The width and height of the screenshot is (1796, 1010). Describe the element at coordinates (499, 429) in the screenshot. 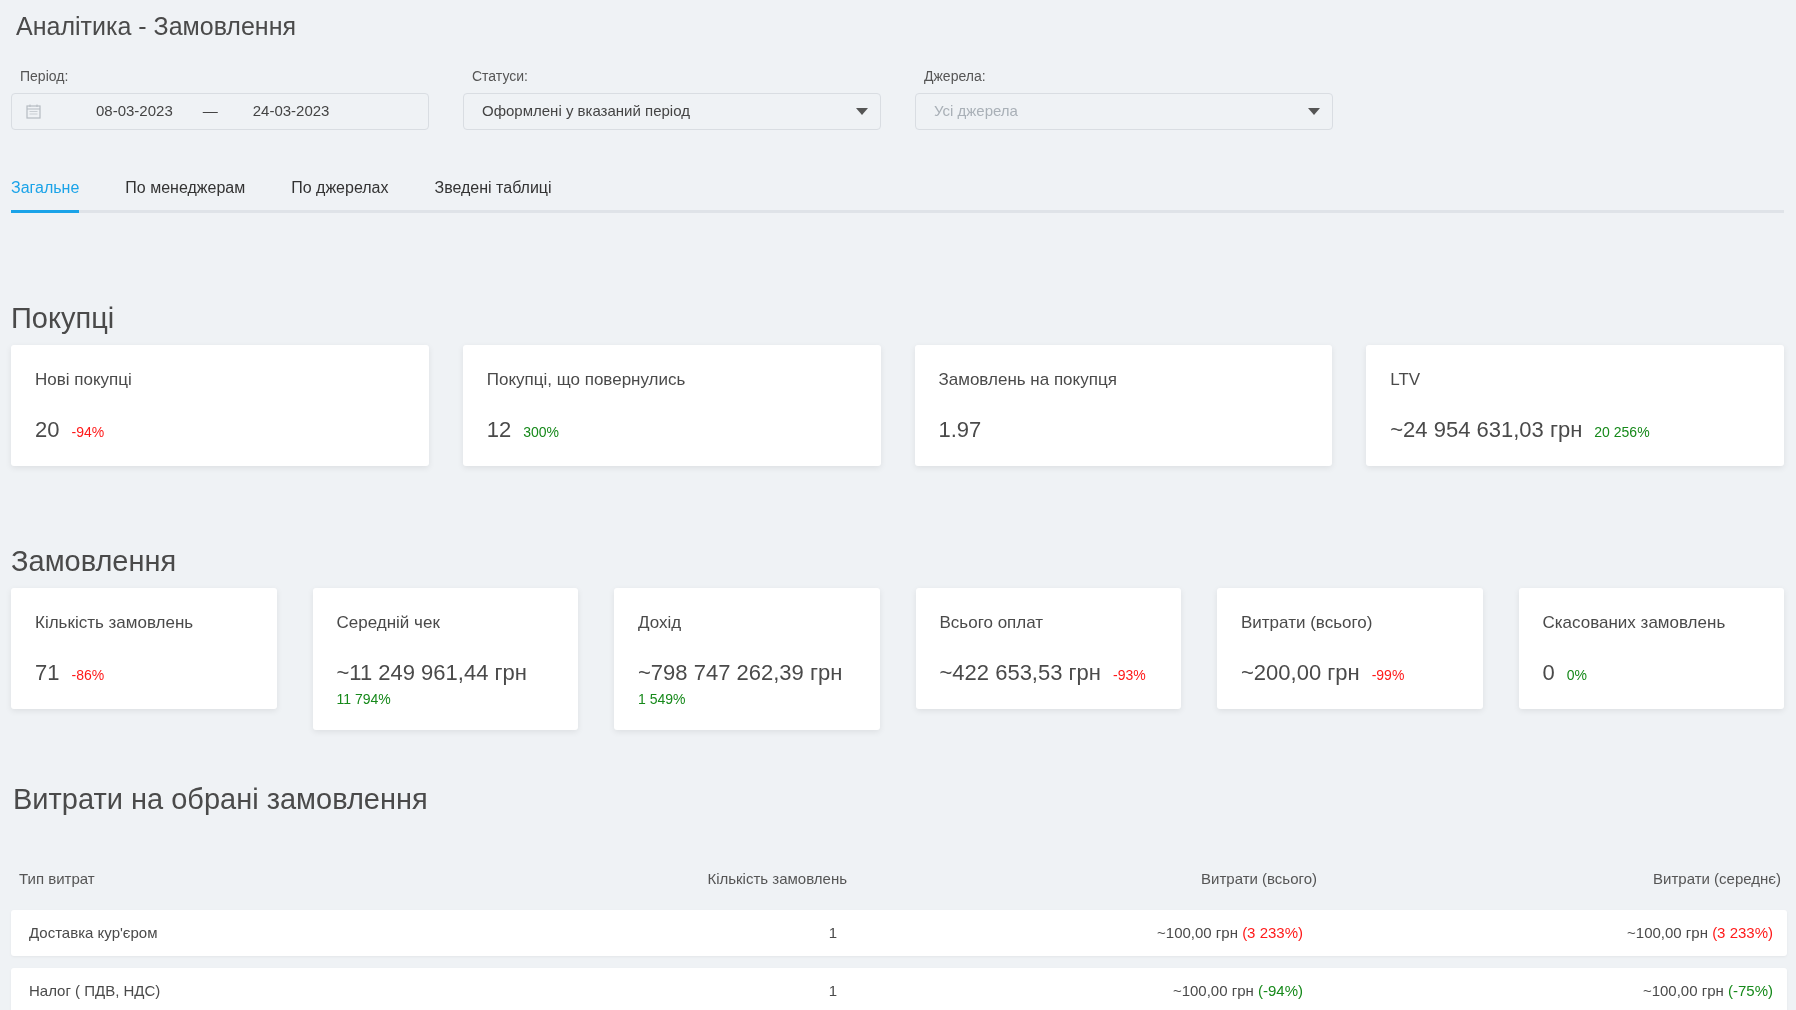

I see `metric-value: 12` at that location.